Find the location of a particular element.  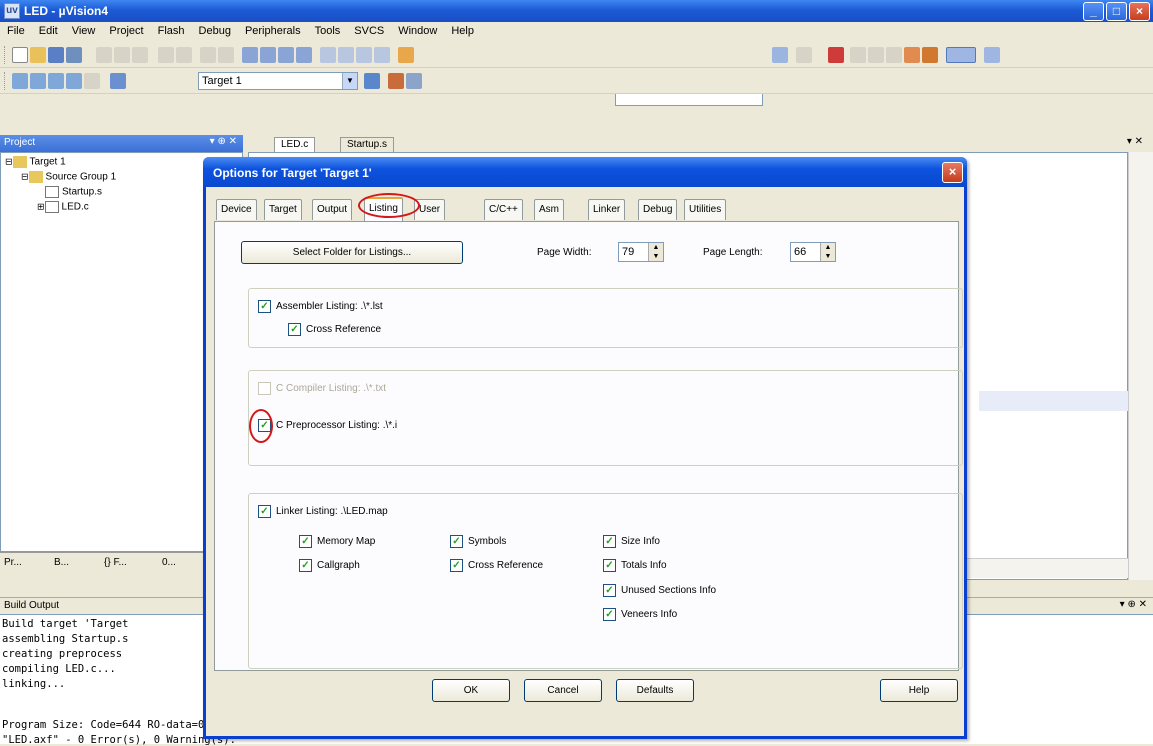

disable-breakpoint-icon is located at coordinates (876, 55).